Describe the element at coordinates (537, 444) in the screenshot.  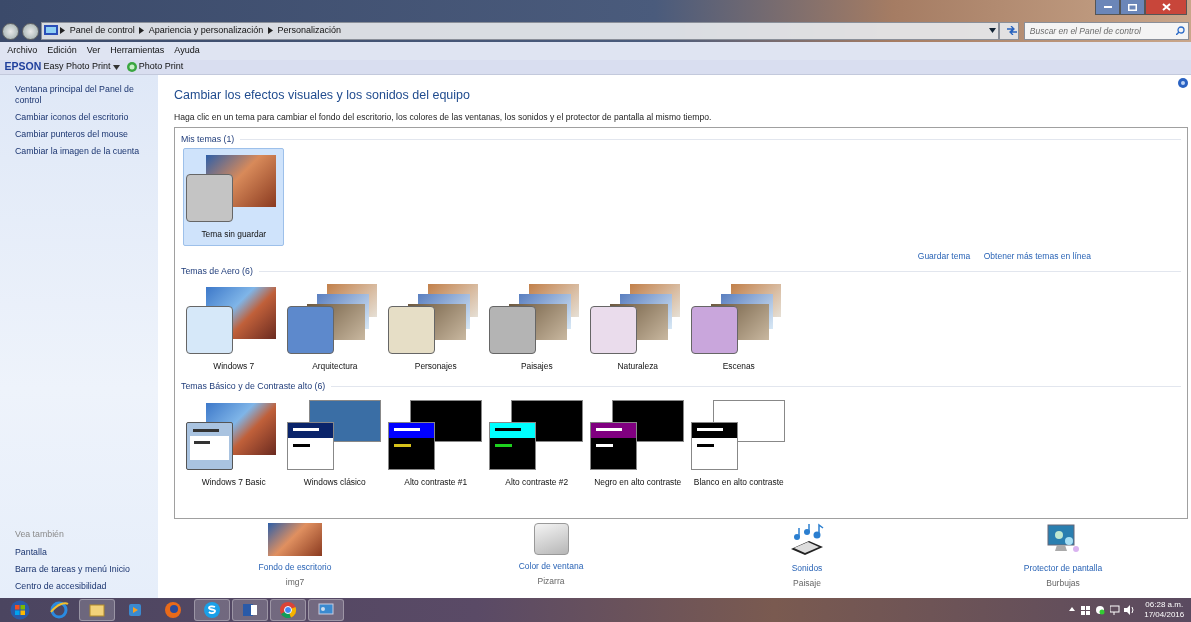
I see `theme-tile: Alto contraste #2` at that location.